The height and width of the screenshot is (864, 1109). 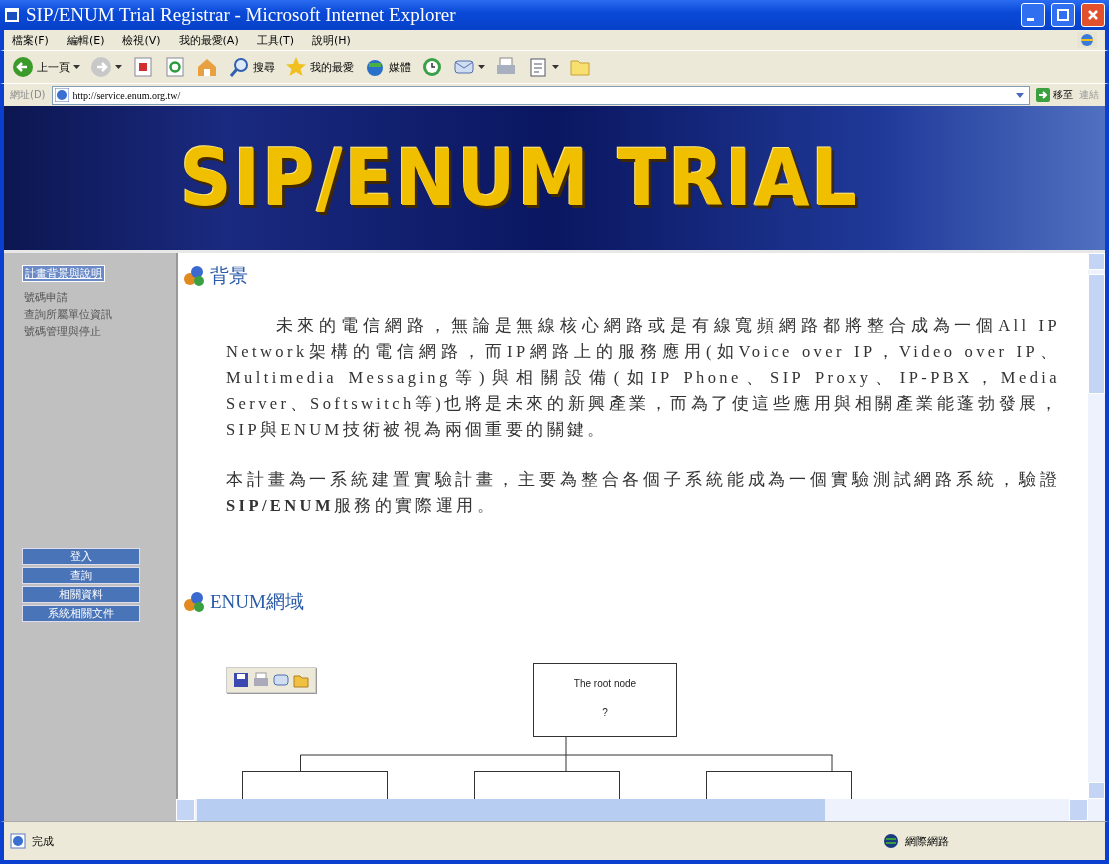 I want to click on sidebar-button: 查詢, so click(x=81, y=575).